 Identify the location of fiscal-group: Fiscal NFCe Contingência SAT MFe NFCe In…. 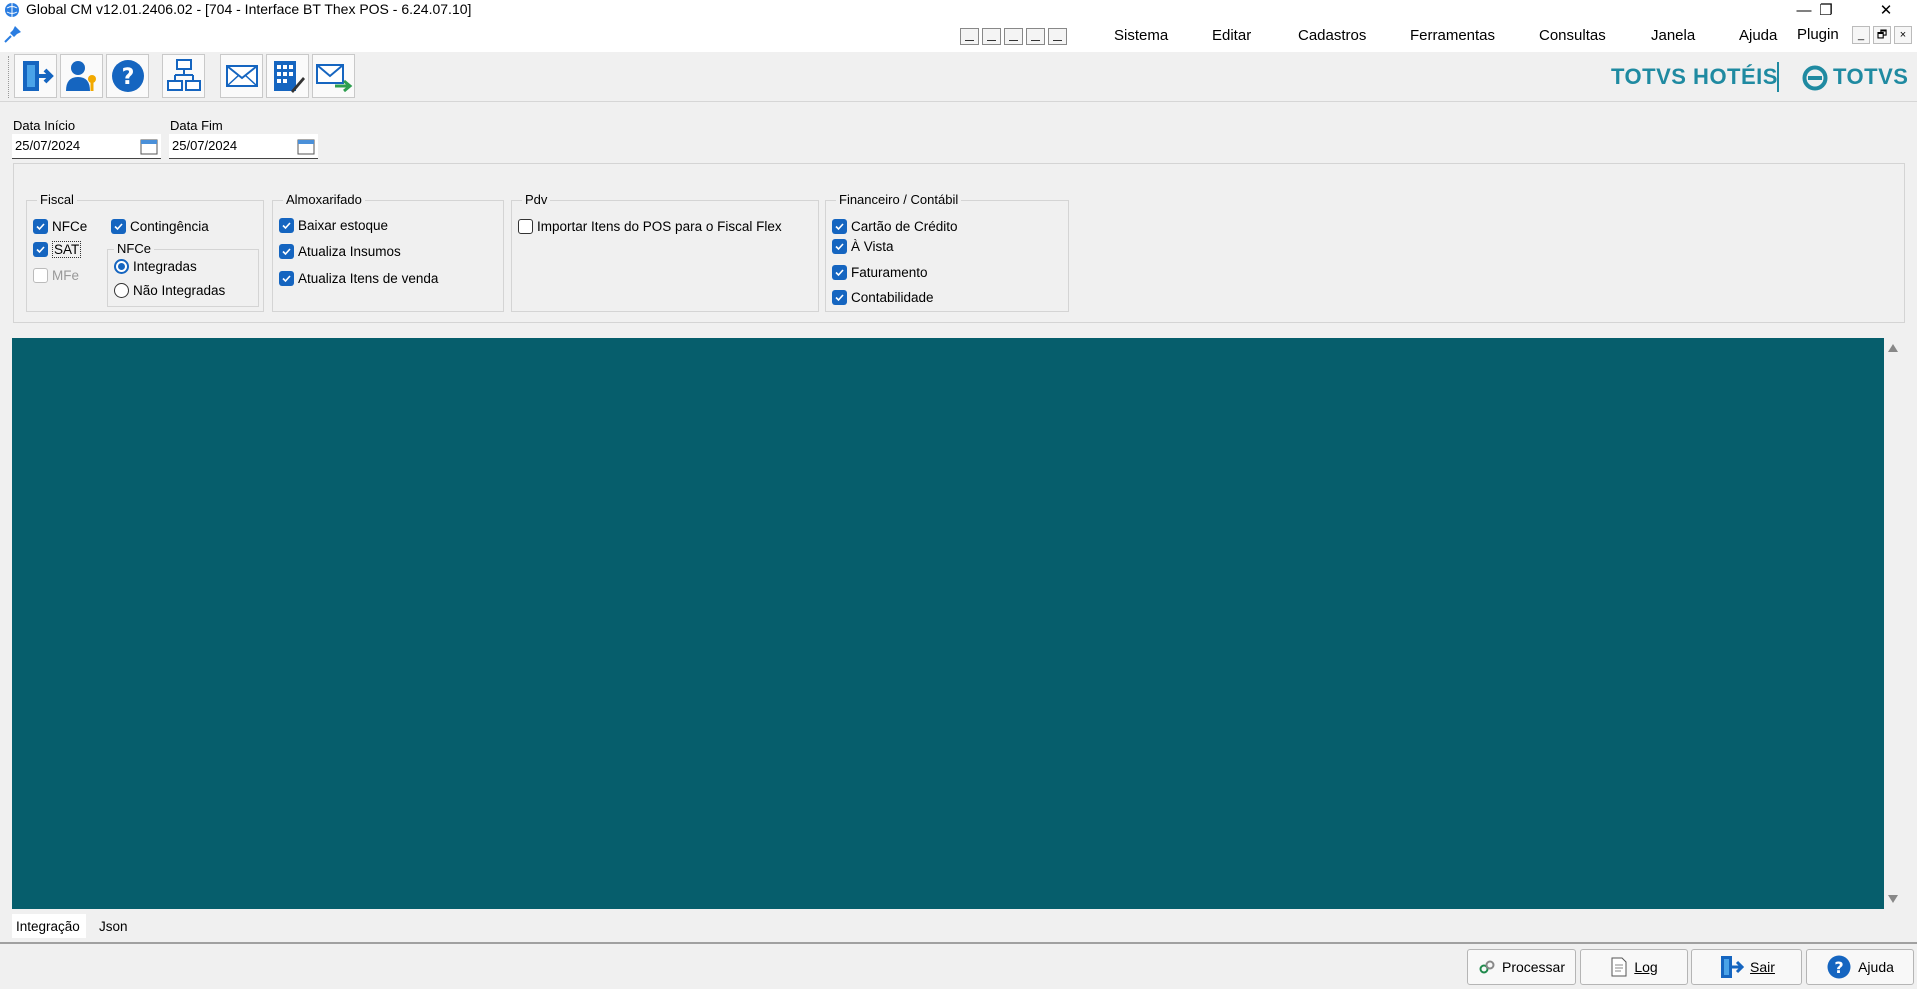
(145, 252).